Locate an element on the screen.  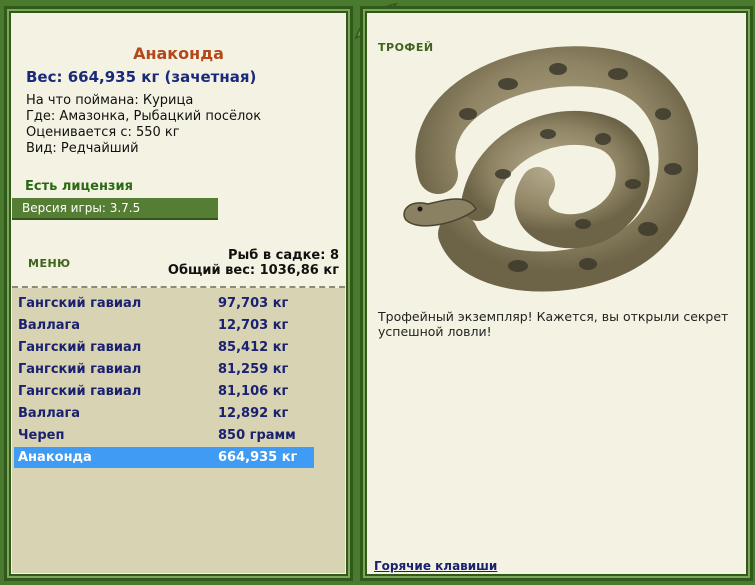
menu-button: МЕНЮ is located at coordinates (49, 263).